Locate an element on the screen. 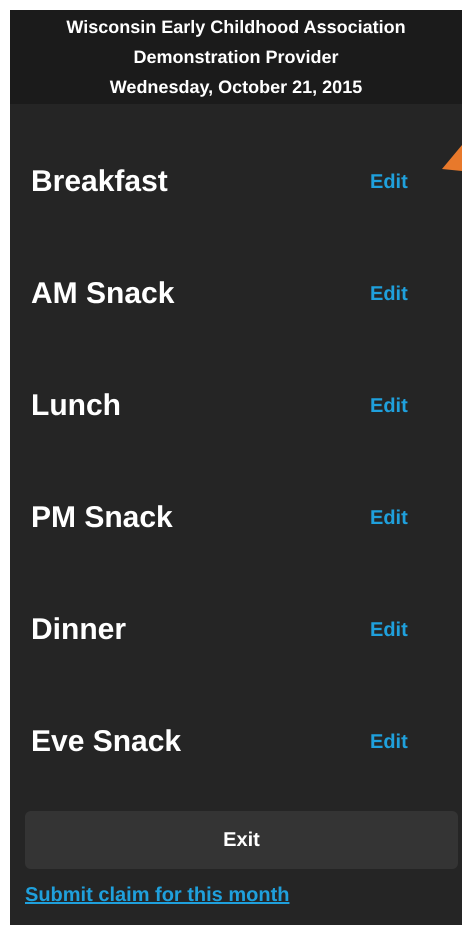  meal-name: AM Snack is located at coordinates (103, 294).